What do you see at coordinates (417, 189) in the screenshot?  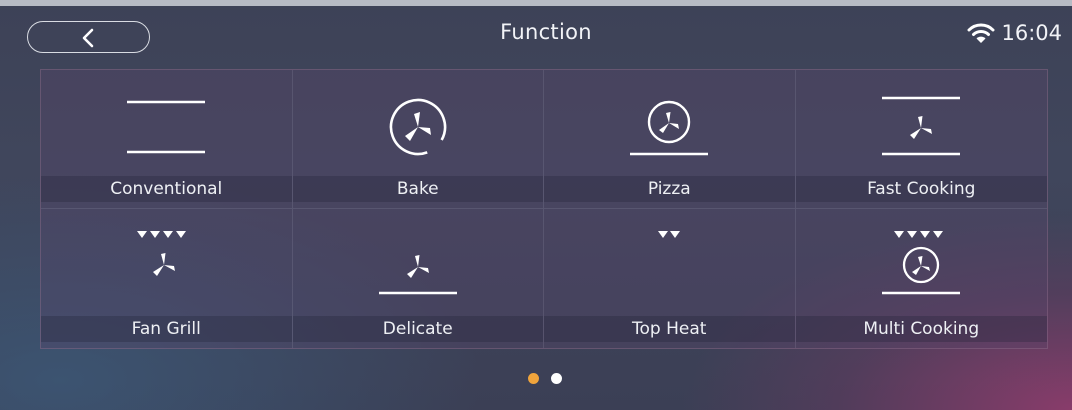 I see `function-label: Bake` at bounding box center [417, 189].